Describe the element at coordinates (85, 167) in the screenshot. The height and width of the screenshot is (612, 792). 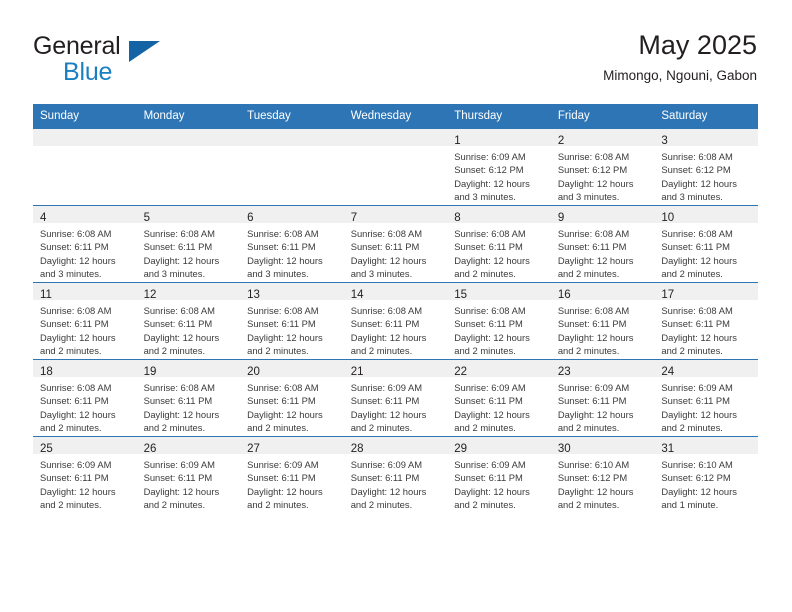
I see `calendar-cell-empty` at that location.